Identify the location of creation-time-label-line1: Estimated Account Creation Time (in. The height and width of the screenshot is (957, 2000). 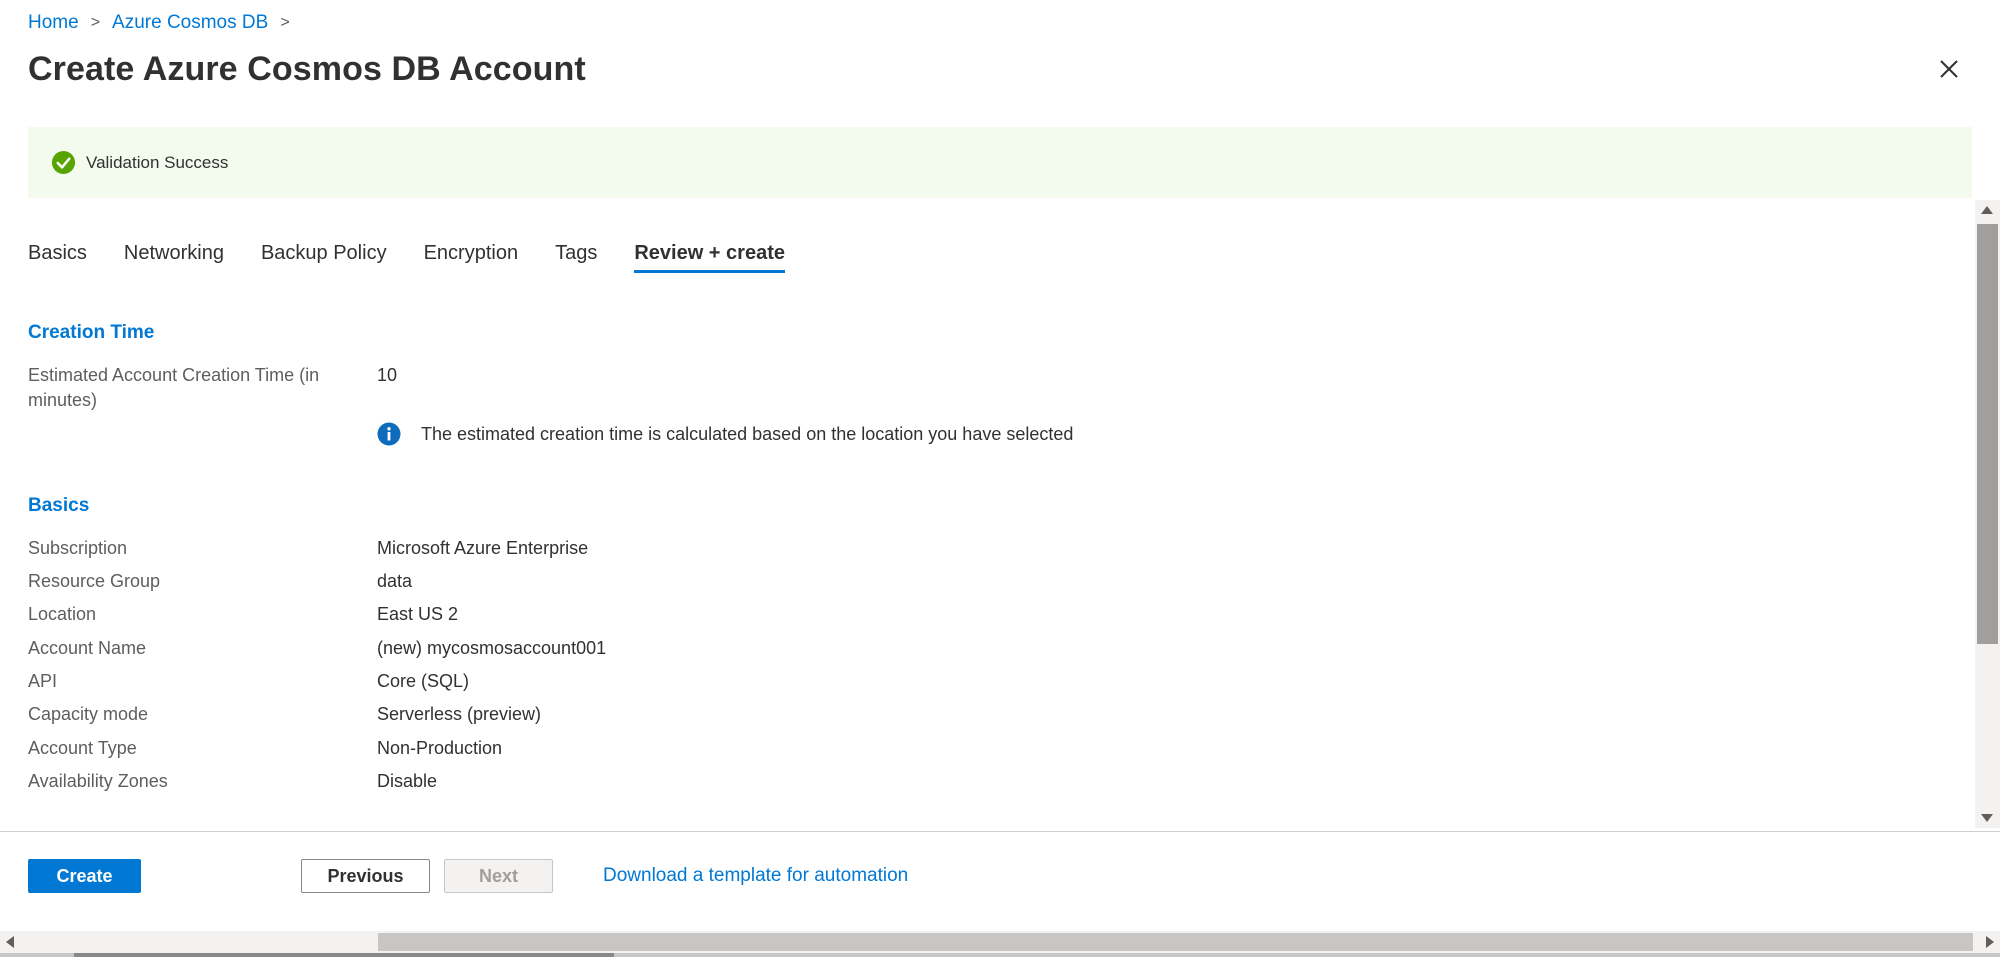
(174, 375).